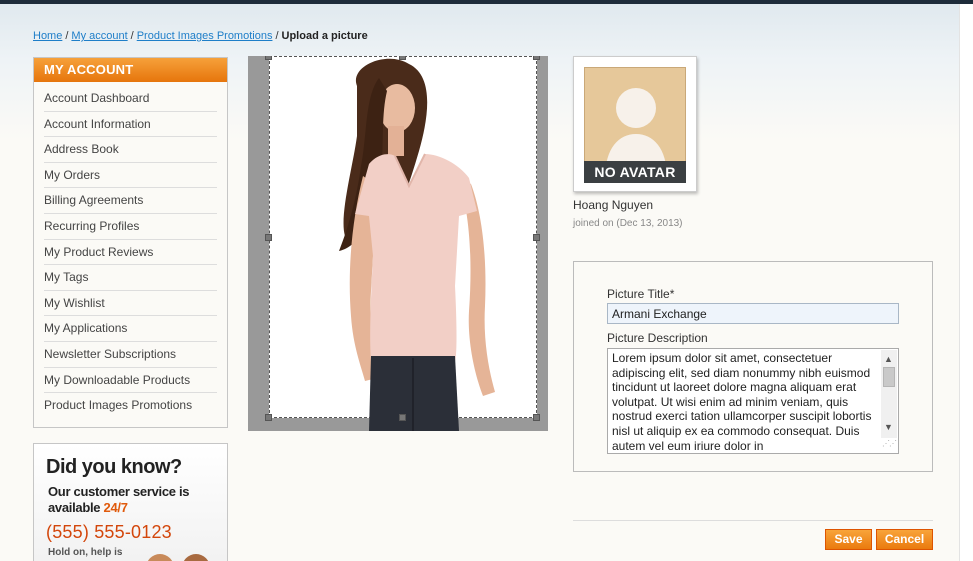 Image resolution: width=973 pixels, height=561 pixels. I want to click on promo-line-1: Our customer service is, so click(119, 491).